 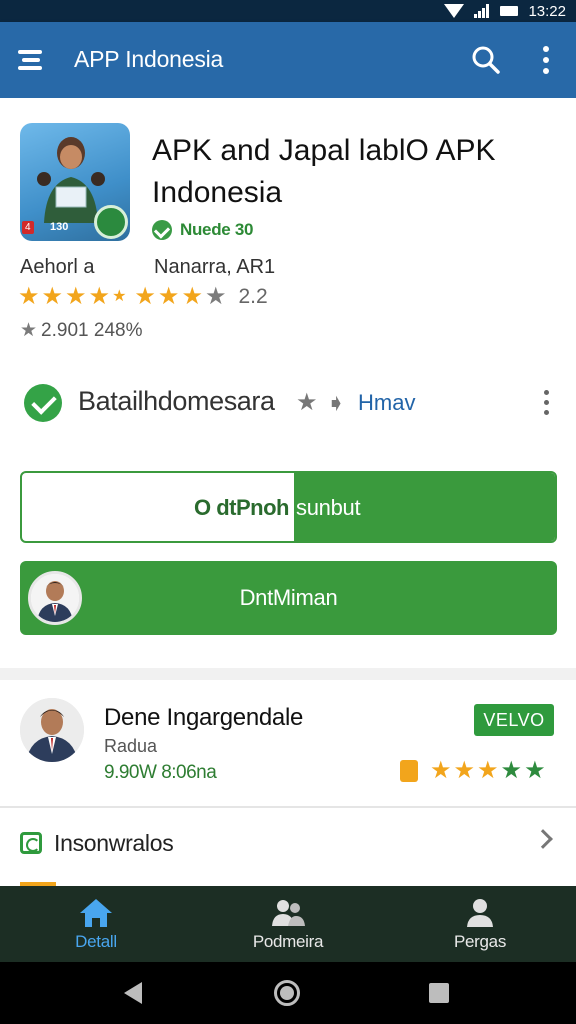 I want to click on developer-badge-button: VELVO, so click(x=514, y=720).